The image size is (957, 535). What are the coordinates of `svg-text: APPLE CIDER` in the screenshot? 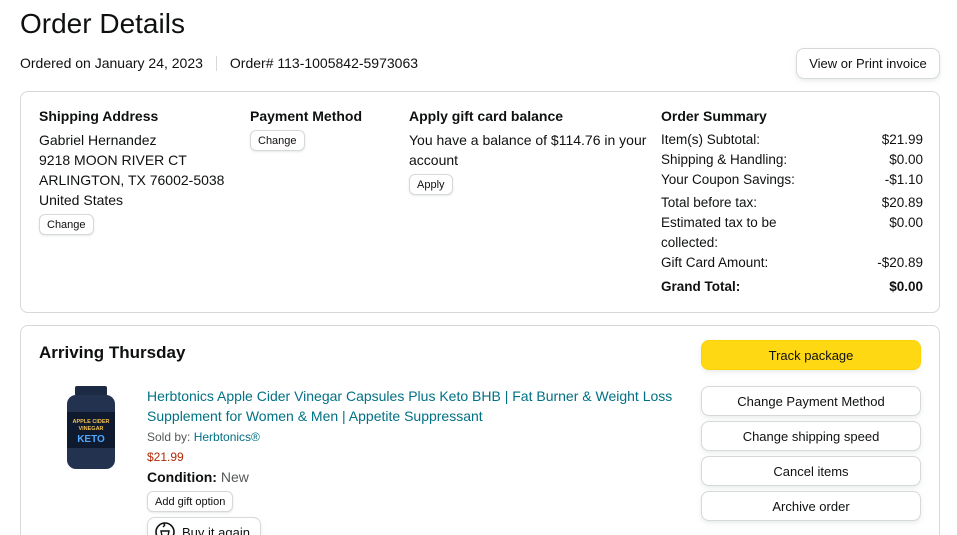 It's located at (91, 422).